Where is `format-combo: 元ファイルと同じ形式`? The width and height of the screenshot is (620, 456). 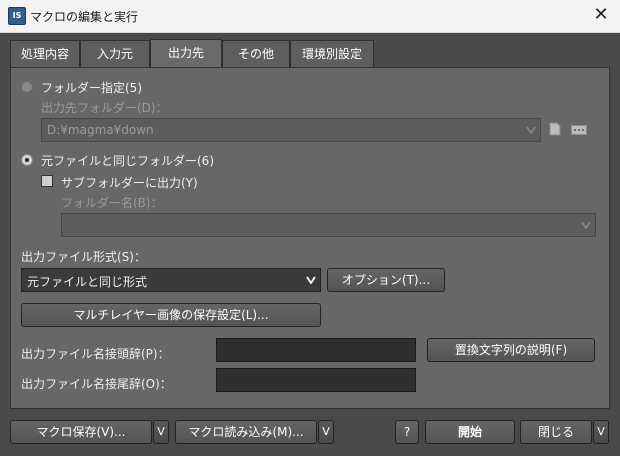
format-combo: 元ファイルと同じ形式 is located at coordinates (171, 280).